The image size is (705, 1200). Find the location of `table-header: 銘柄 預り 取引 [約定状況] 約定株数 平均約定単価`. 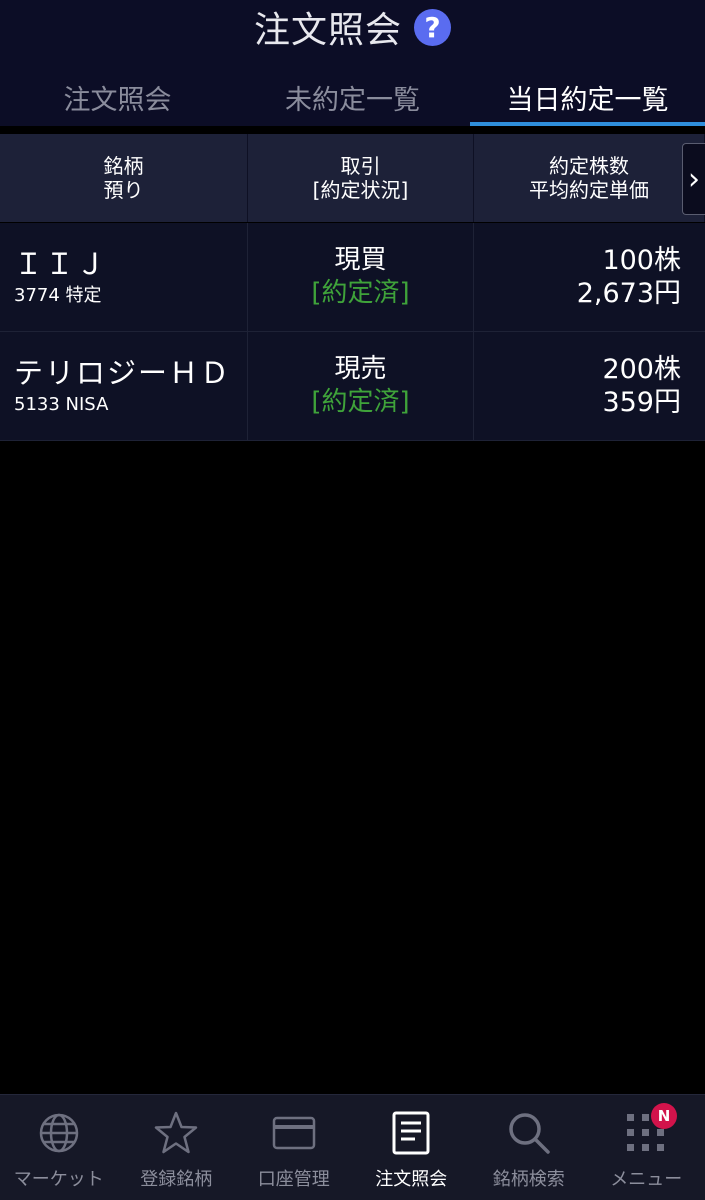

table-header: 銘柄 預り 取引 [約定状況] 約定株数 平均約定単価 is located at coordinates (352, 178).